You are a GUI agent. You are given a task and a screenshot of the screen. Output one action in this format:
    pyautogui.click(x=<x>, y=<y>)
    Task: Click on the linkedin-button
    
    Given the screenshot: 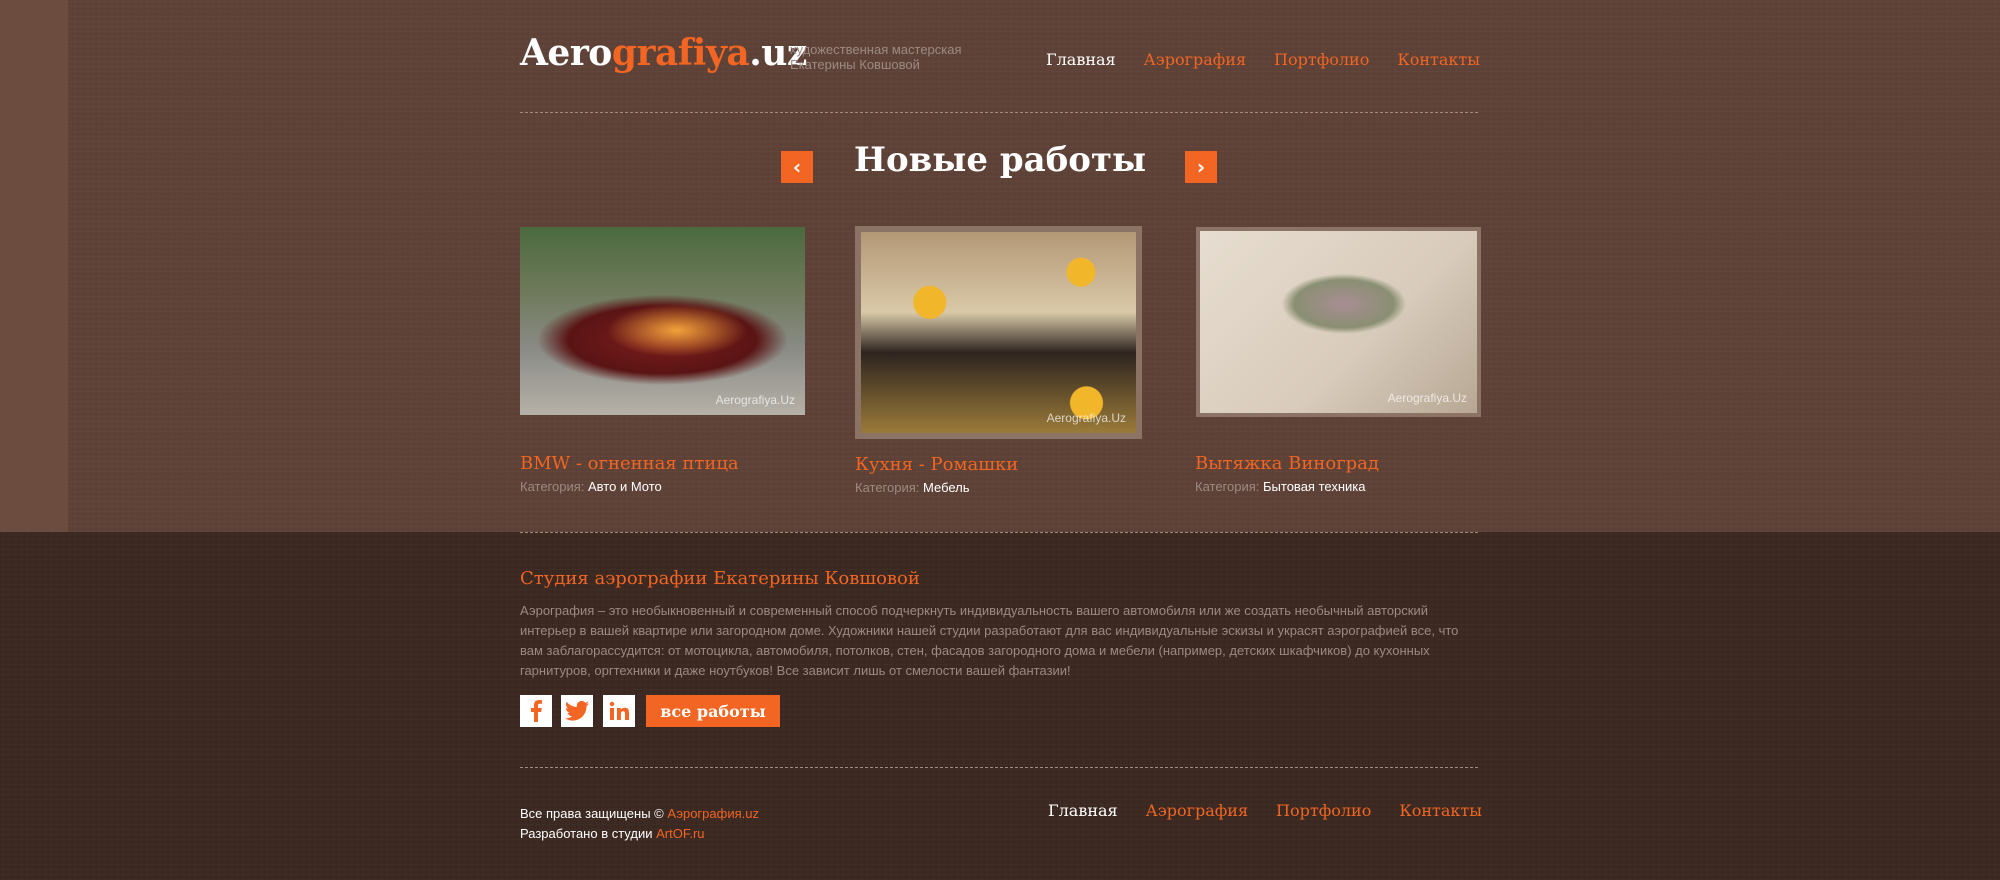 What is the action you would take?
    pyautogui.click(x=619, y=711)
    